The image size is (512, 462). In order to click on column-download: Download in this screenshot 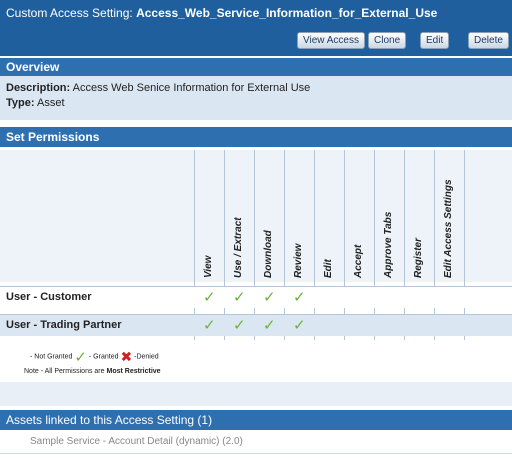, I will do `click(268, 254)`.